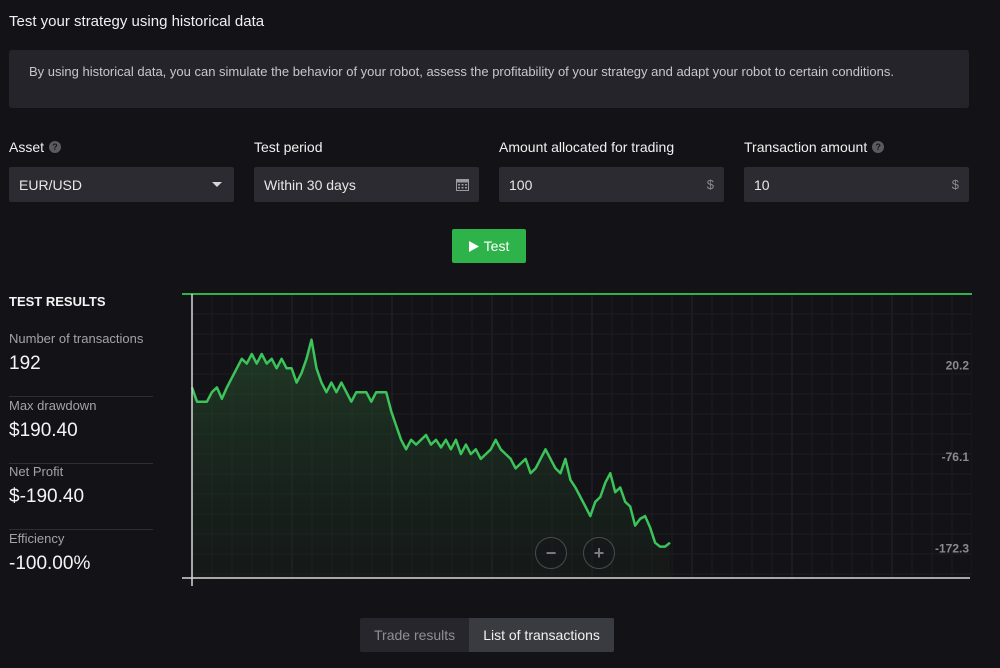 Image resolution: width=1000 pixels, height=668 pixels. What do you see at coordinates (81, 431) in the screenshot?
I see `stat-max-drawdown: Max drawdown $190.40` at bounding box center [81, 431].